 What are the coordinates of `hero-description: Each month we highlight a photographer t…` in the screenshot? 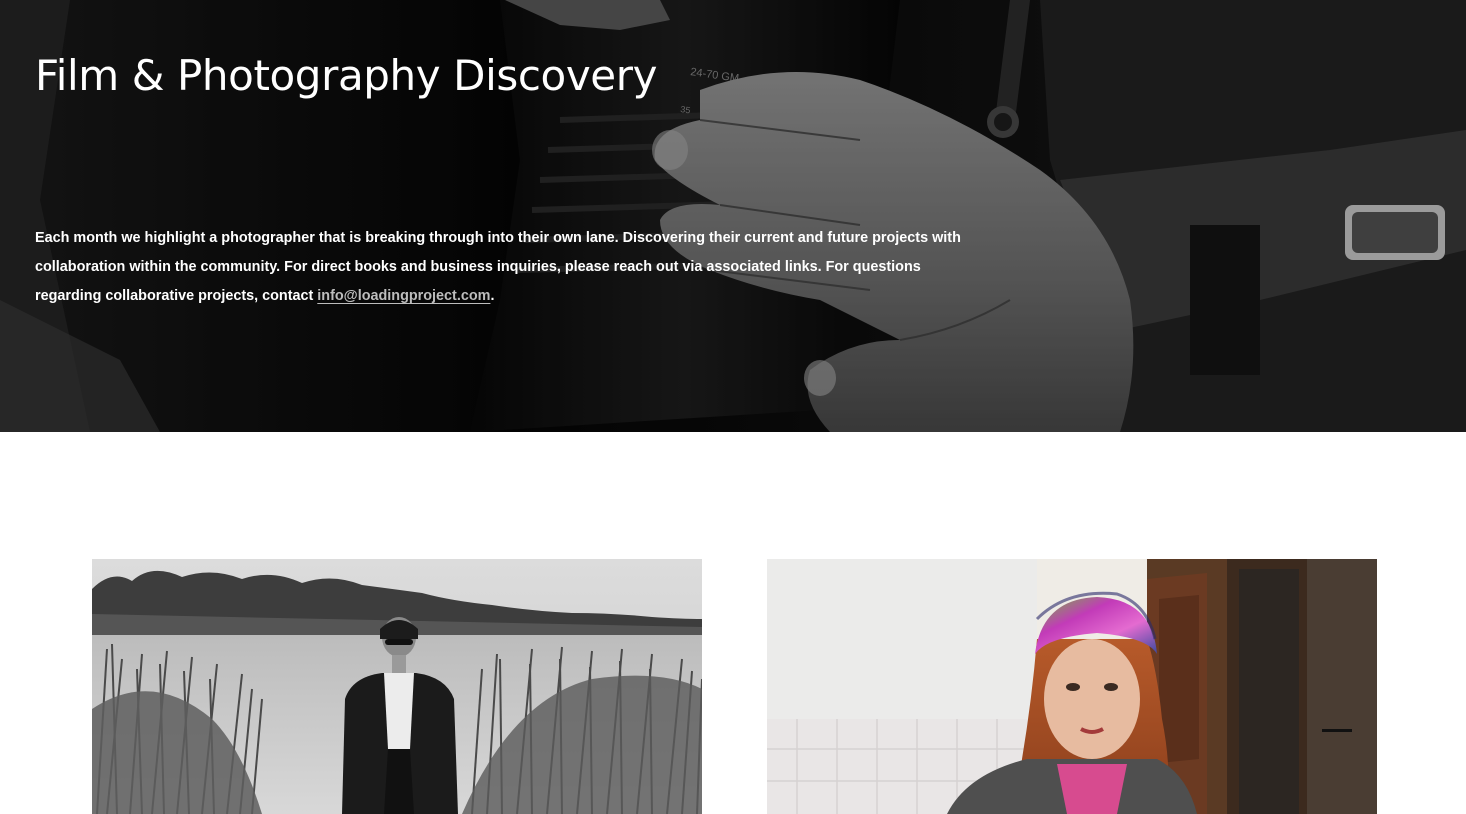 It's located at (500, 267).